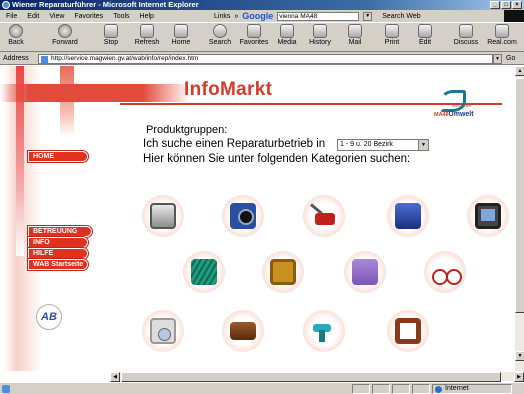  What do you see at coordinates (517, 5) in the screenshot?
I see `close-button: ×` at bounding box center [517, 5].